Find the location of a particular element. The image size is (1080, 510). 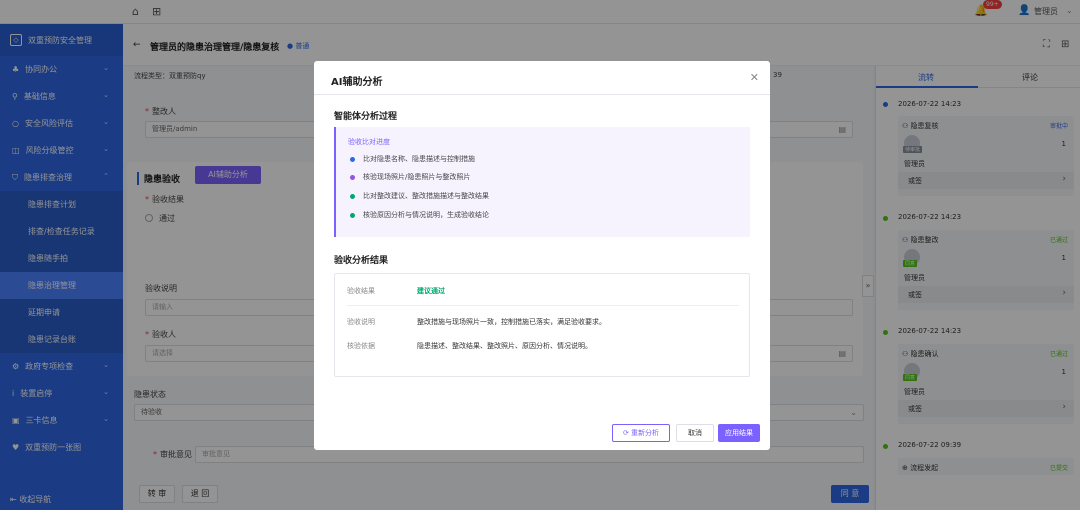

reanalyze-button: ⟳ 重新分析 is located at coordinates (641, 433).